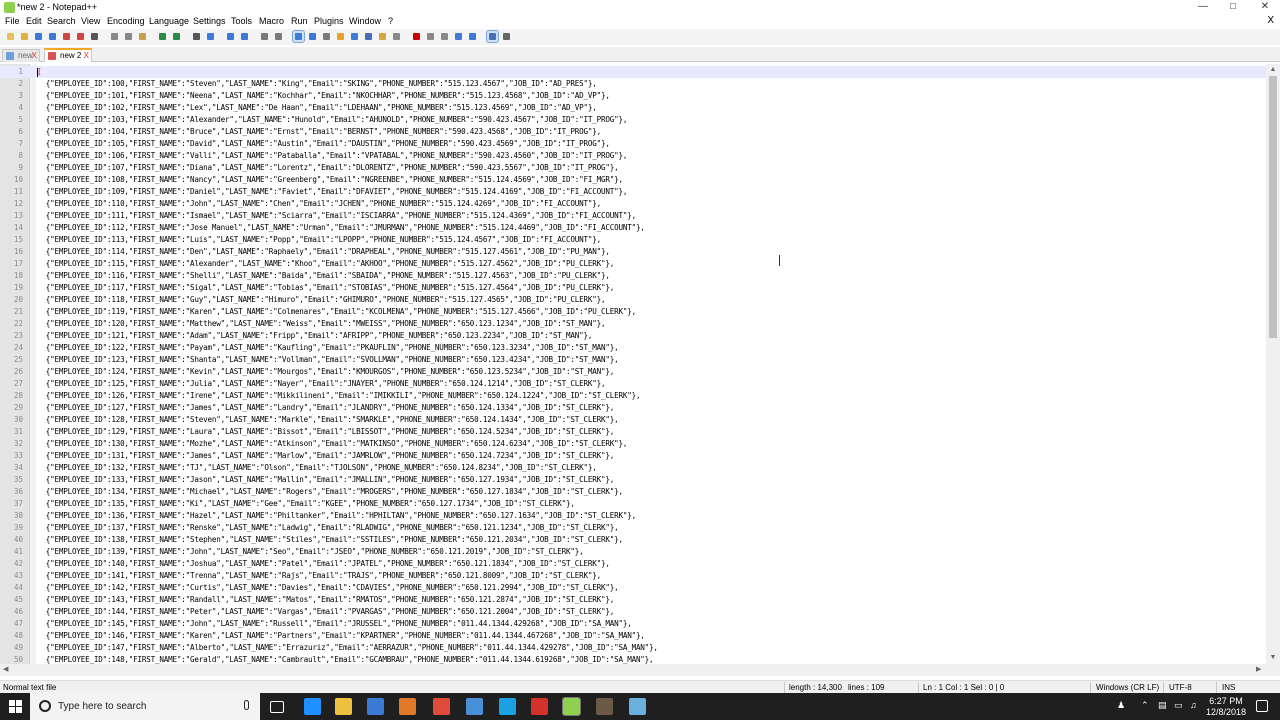  What do you see at coordinates (128, 36) in the screenshot?
I see `copy-icon` at bounding box center [128, 36].